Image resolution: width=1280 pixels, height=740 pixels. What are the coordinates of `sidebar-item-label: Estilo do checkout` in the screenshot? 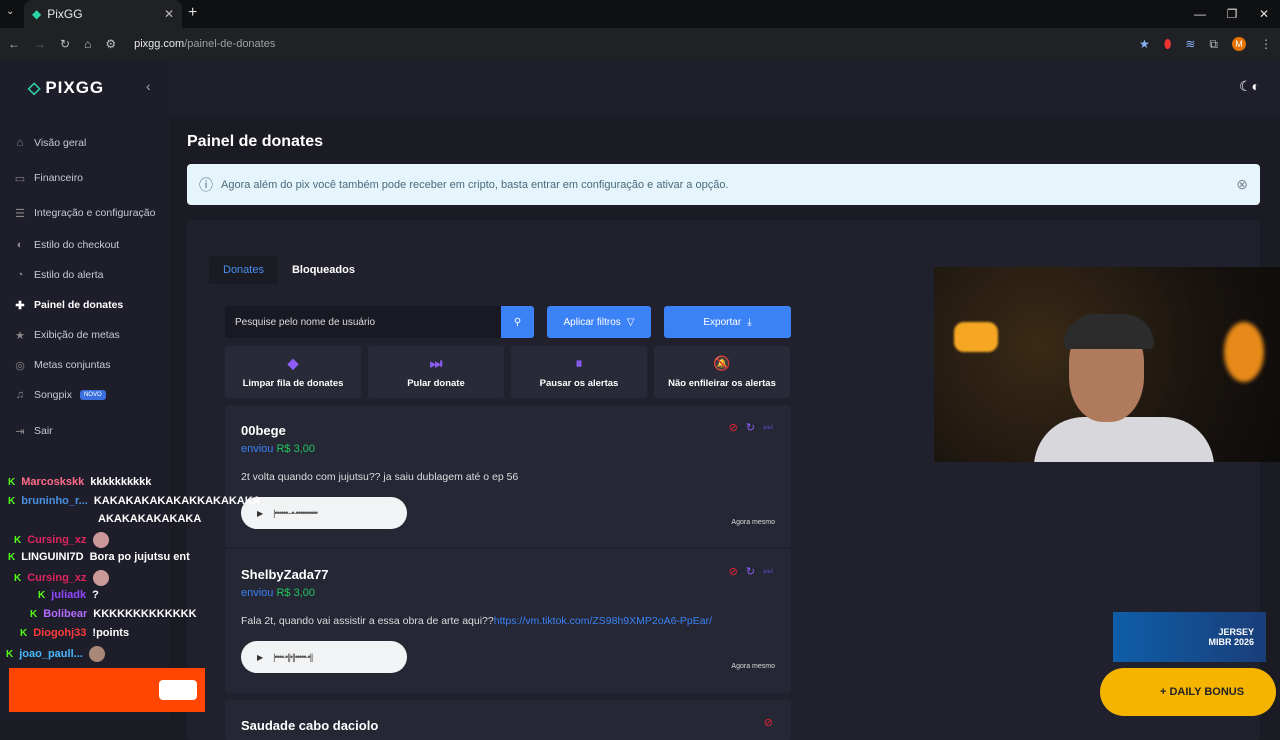 It's located at (77, 245).